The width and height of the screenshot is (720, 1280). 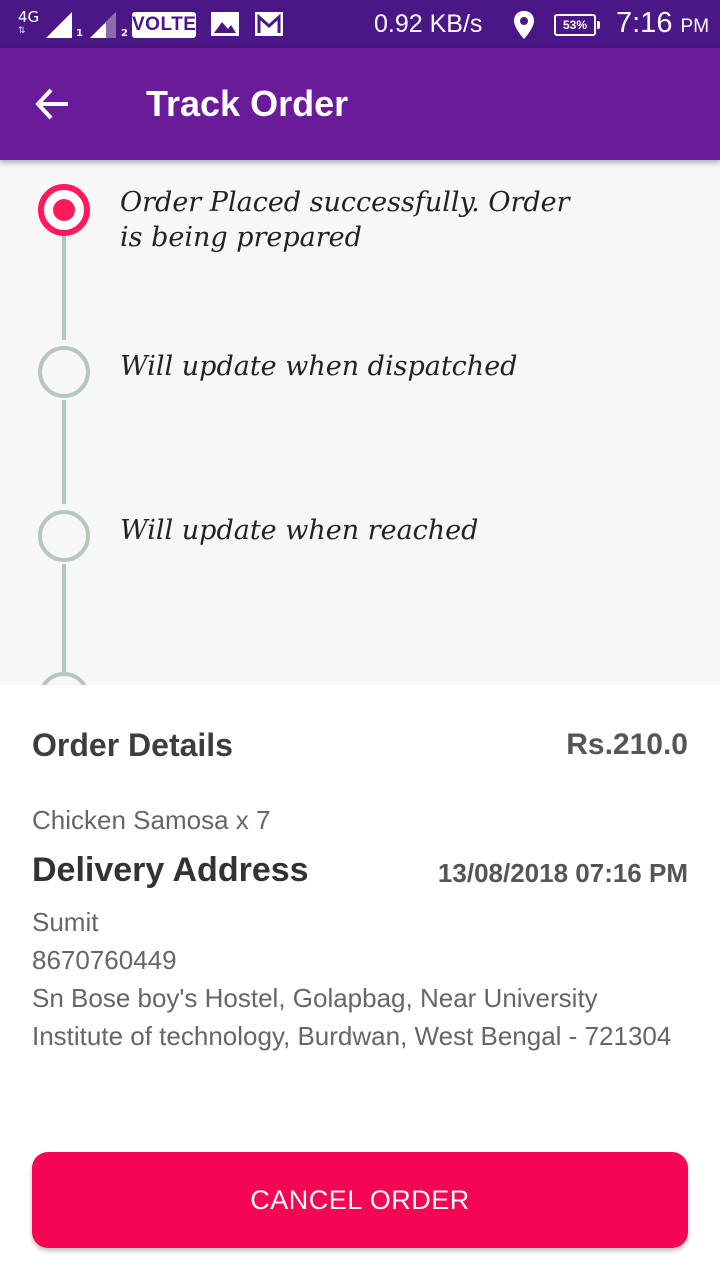 I want to click on location-icon, so click(x=524, y=25).